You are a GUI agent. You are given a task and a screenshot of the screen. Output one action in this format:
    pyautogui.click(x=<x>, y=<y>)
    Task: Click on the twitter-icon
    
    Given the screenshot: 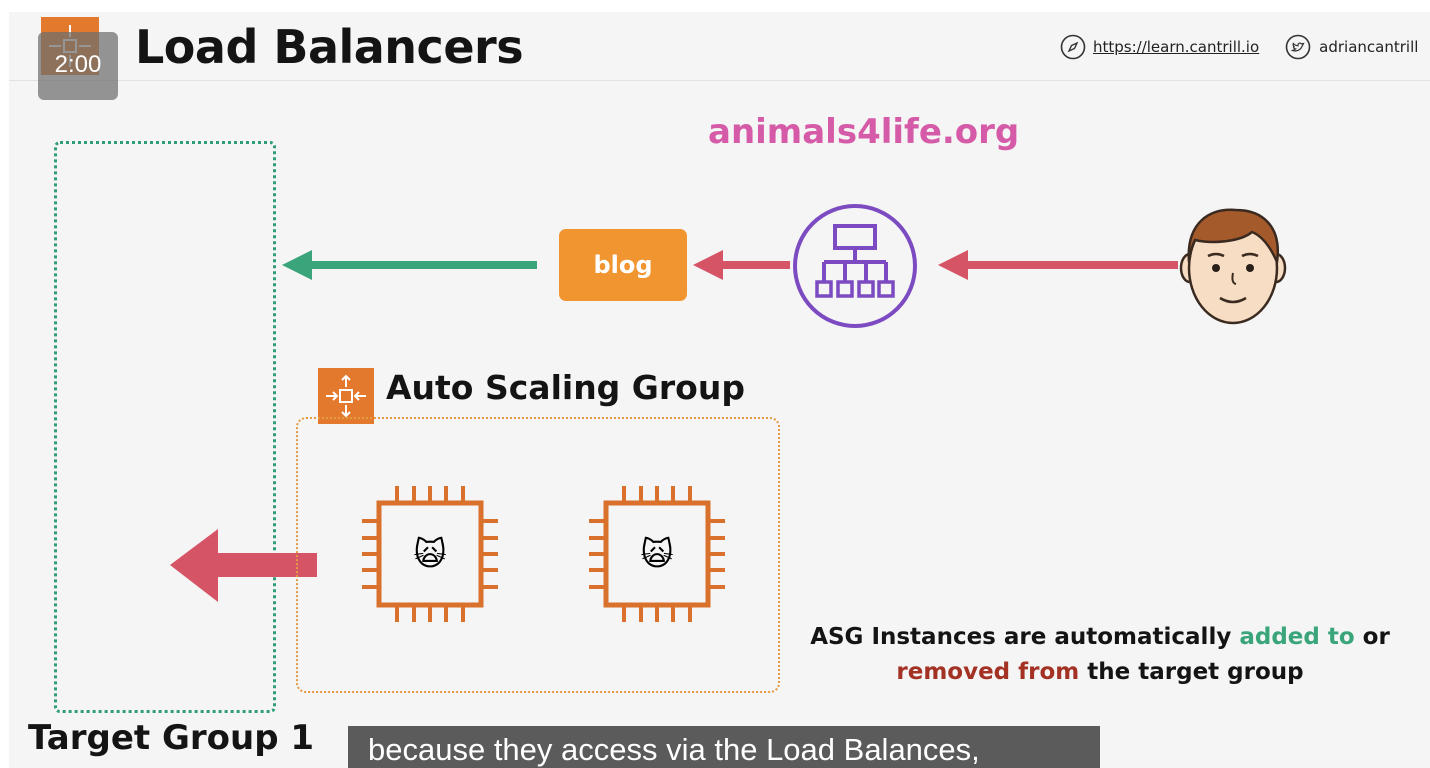 What is the action you would take?
    pyautogui.click(x=1298, y=47)
    